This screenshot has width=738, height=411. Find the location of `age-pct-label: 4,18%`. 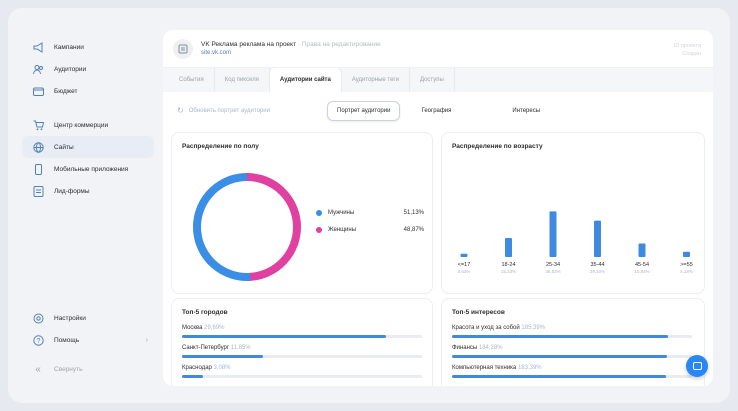

age-pct-label: 4,18% is located at coordinates (686, 271).